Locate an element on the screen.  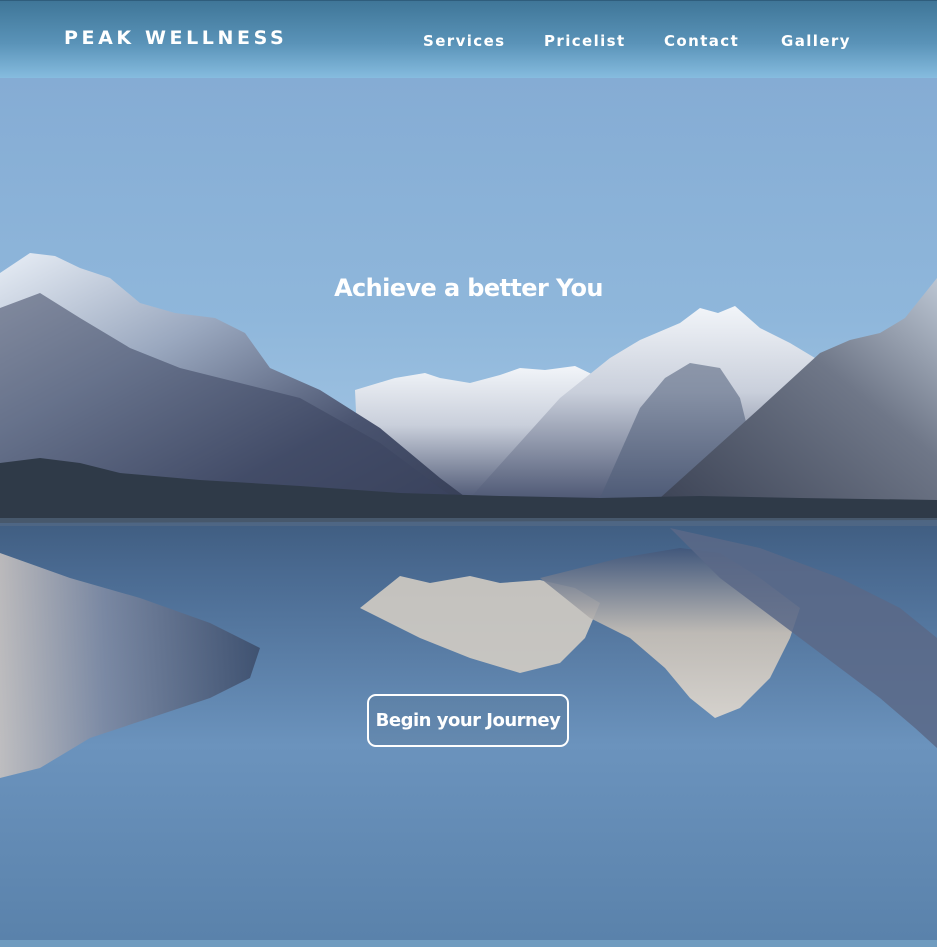
begin-journey-button: Begin your Journey is located at coordinates (468, 720).